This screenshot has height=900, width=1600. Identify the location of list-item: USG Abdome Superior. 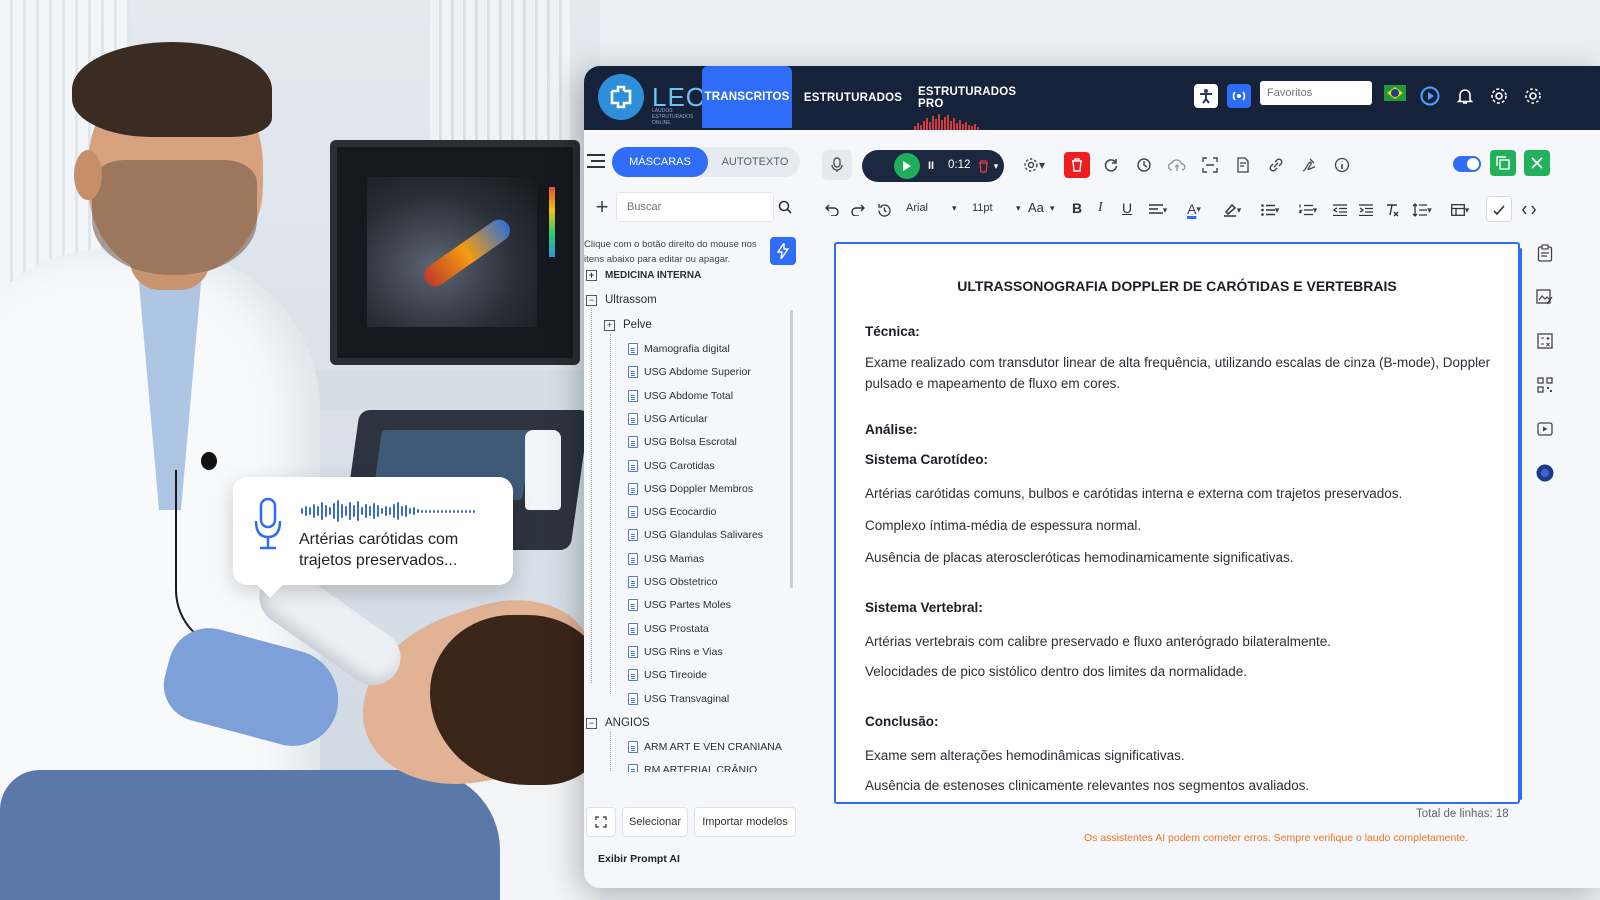
(689, 372).